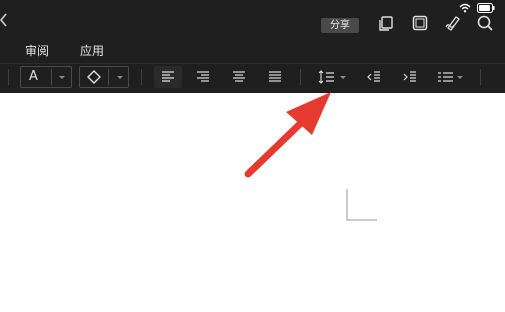 Image resolution: width=505 pixels, height=312 pixels. I want to click on list-style-dropdown, so click(451, 77).